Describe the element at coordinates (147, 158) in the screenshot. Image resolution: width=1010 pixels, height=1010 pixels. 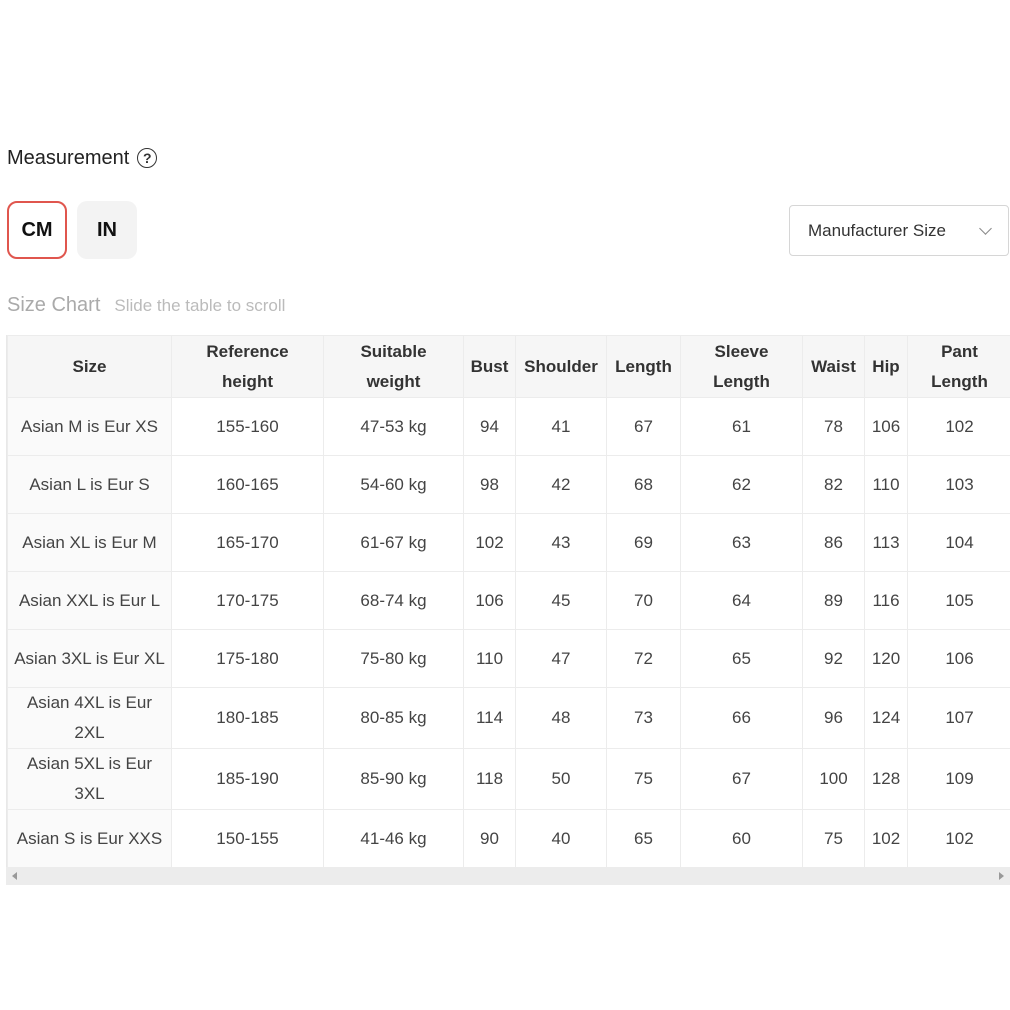
I see `question-circle-icon: ?` at that location.